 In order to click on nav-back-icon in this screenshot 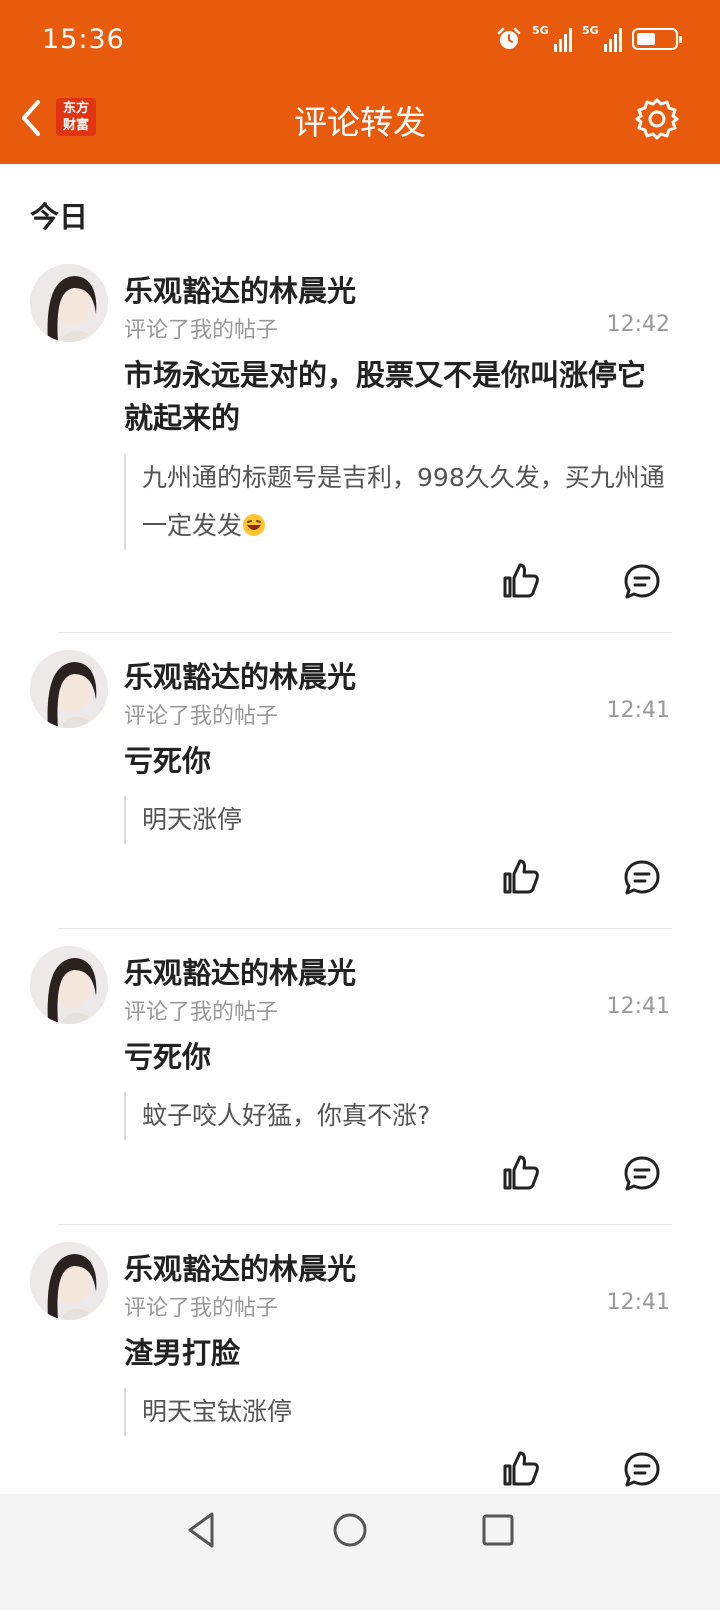, I will do `click(202, 1530)`.